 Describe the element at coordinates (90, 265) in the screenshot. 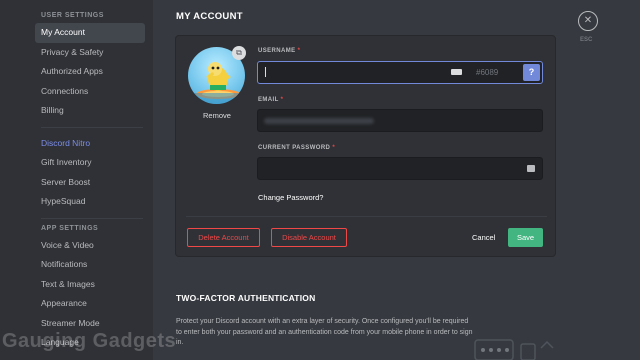

I see `sidebar-item-notifications: Notifications` at that location.